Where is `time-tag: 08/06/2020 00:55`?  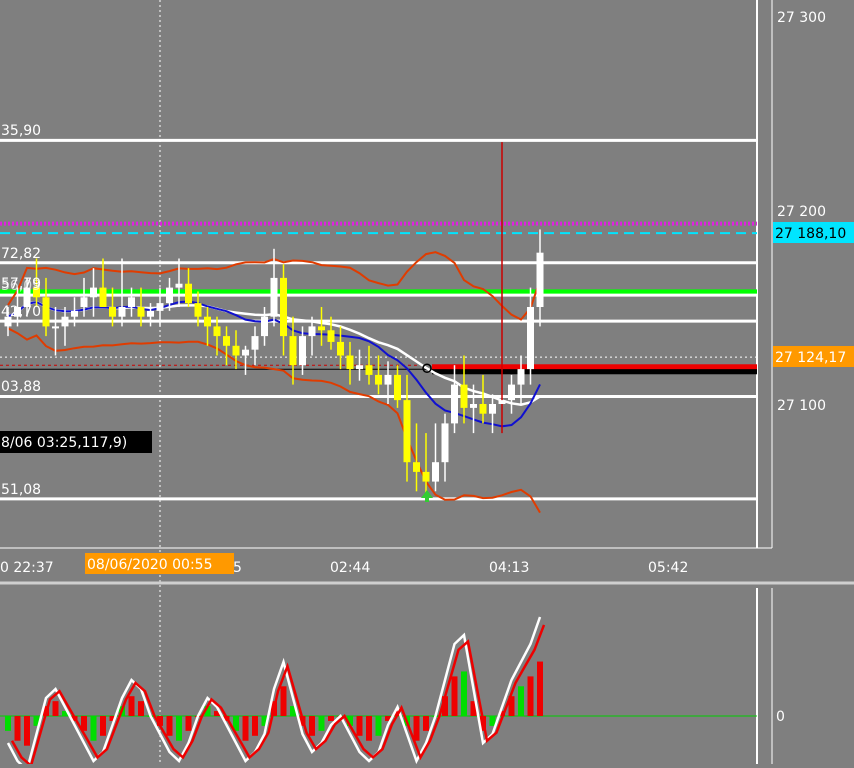 time-tag: 08/06/2020 00:55 is located at coordinates (150, 565).